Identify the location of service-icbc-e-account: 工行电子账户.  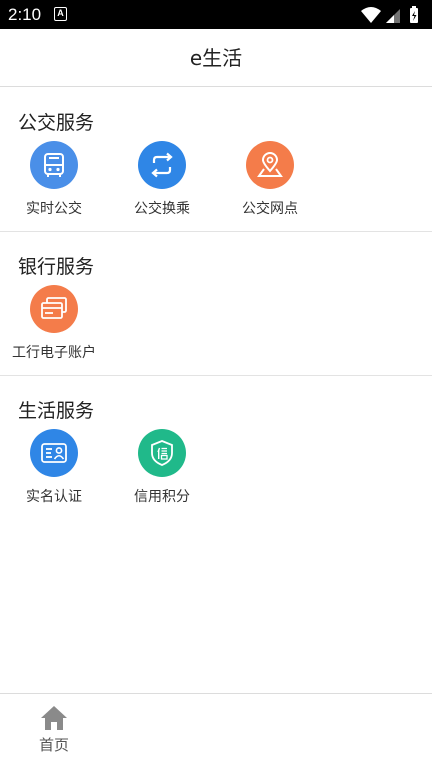
(54, 323).